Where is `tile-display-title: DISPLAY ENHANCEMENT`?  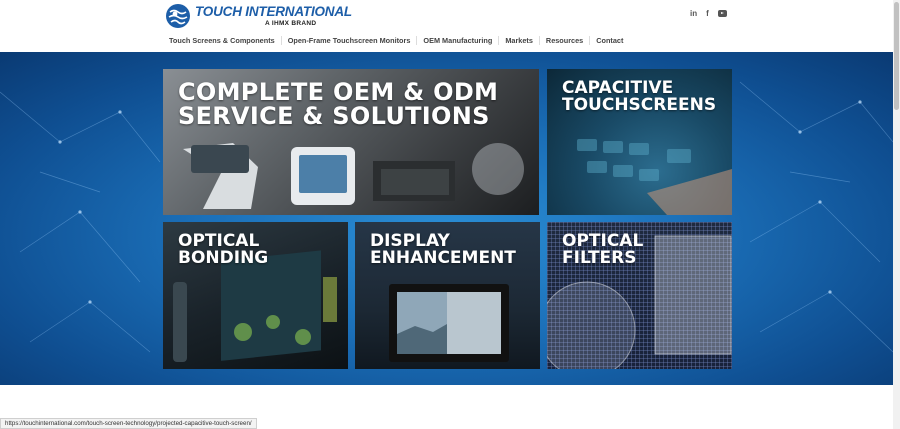 tile-display-title: DISPLAY ENHANCEMENT is located at coordinates (443, 249).